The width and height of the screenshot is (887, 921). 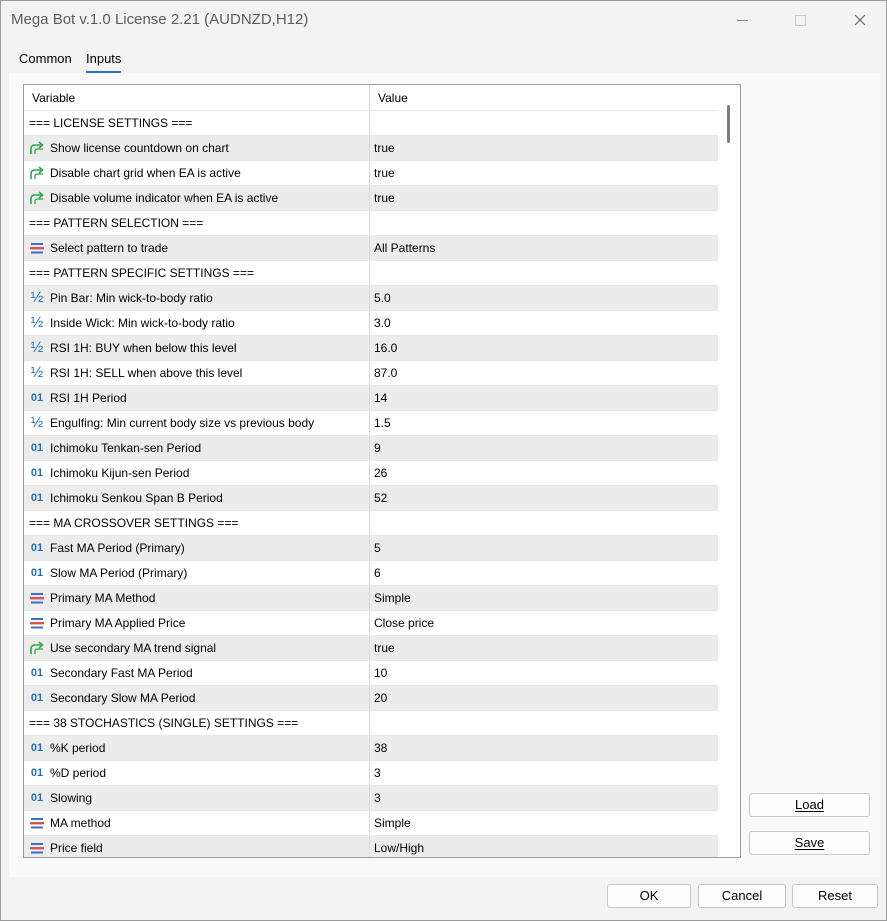 What do you see at coordinates (145, 173) in the screenshot?
I see `variable-label: Disable chart grid when EA is active` at bounding box center [145, 173].